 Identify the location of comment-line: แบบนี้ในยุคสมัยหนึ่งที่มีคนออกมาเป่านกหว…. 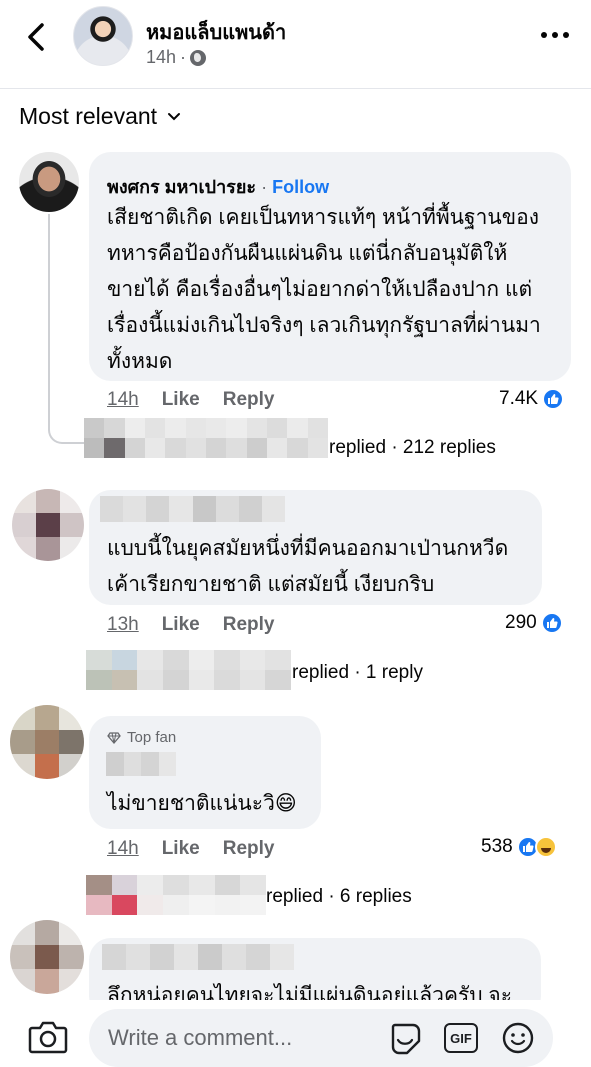
(308, 548).